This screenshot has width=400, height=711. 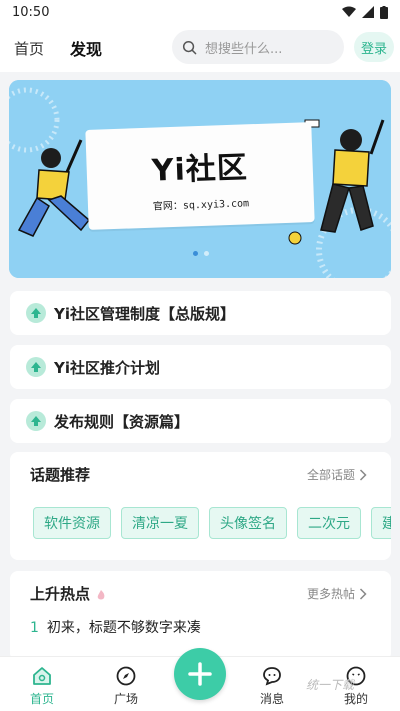 I want to click on hot-title: 上升热点, so click(x=68, y=593).